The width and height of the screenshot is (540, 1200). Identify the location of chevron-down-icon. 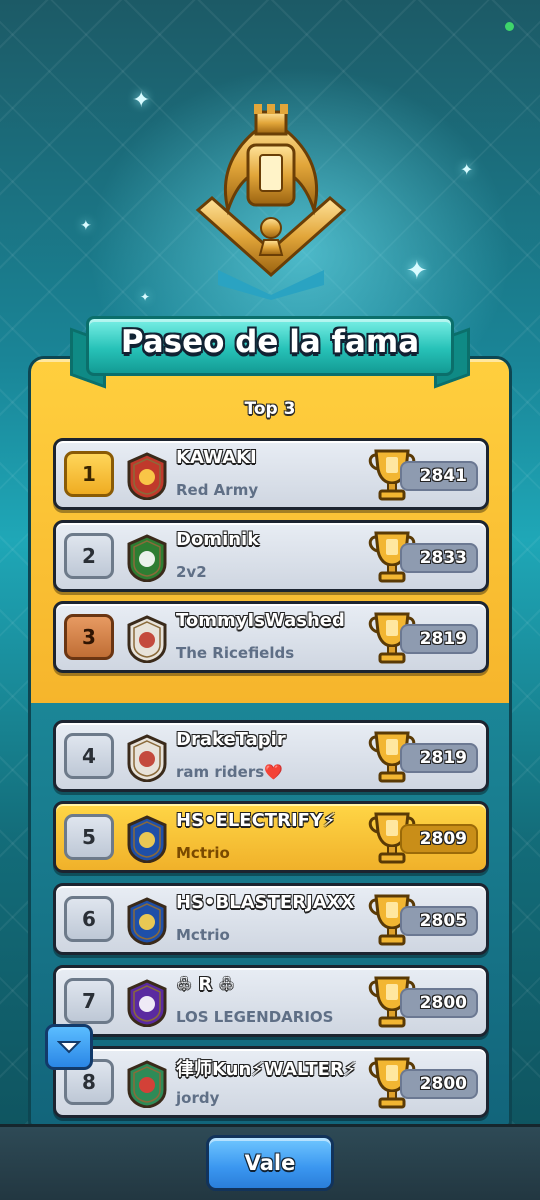
(69, 1047).